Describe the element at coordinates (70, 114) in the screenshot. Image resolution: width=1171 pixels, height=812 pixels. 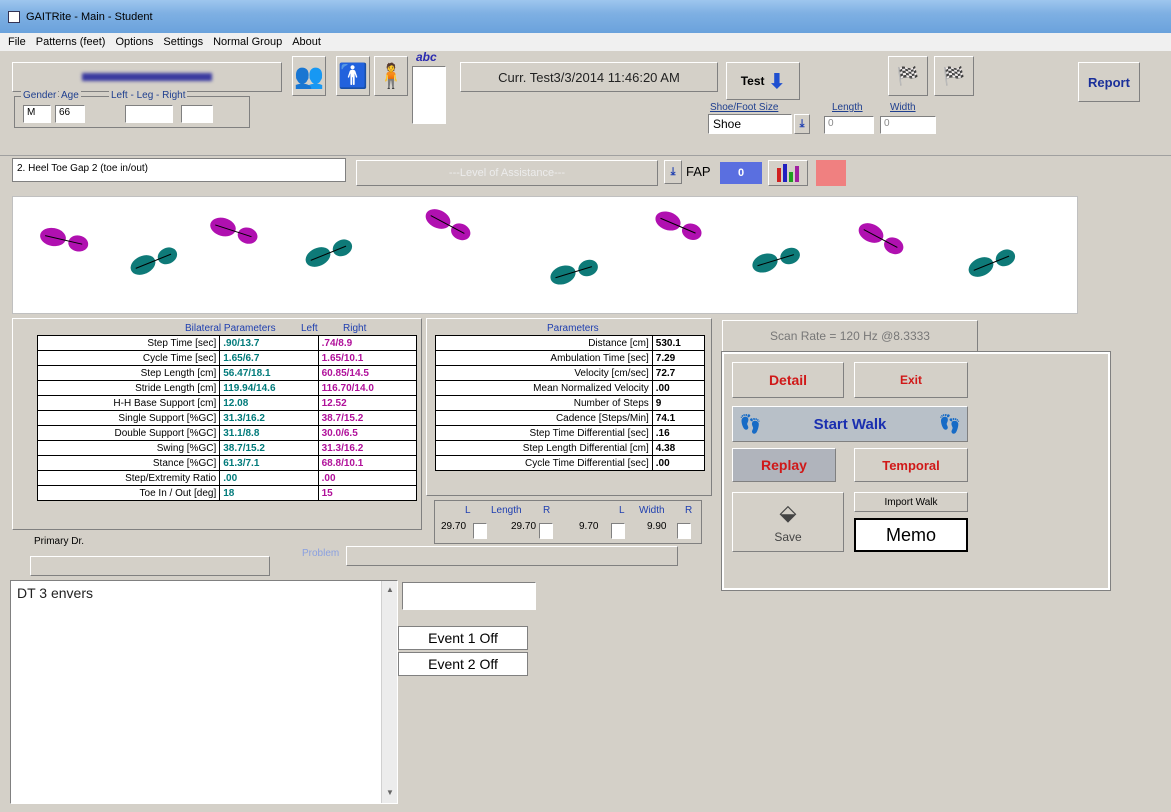
I see `age-field: 66` at that location.